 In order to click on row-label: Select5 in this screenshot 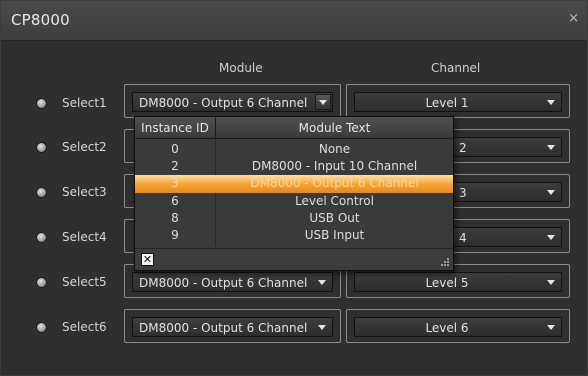, I will do `click(84, 282)`.